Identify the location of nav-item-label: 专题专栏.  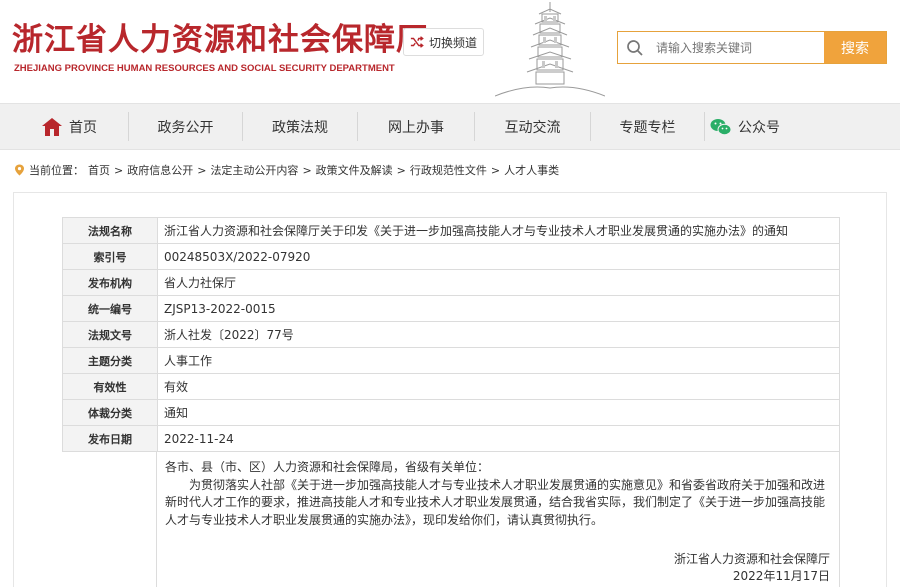
(647, 127).